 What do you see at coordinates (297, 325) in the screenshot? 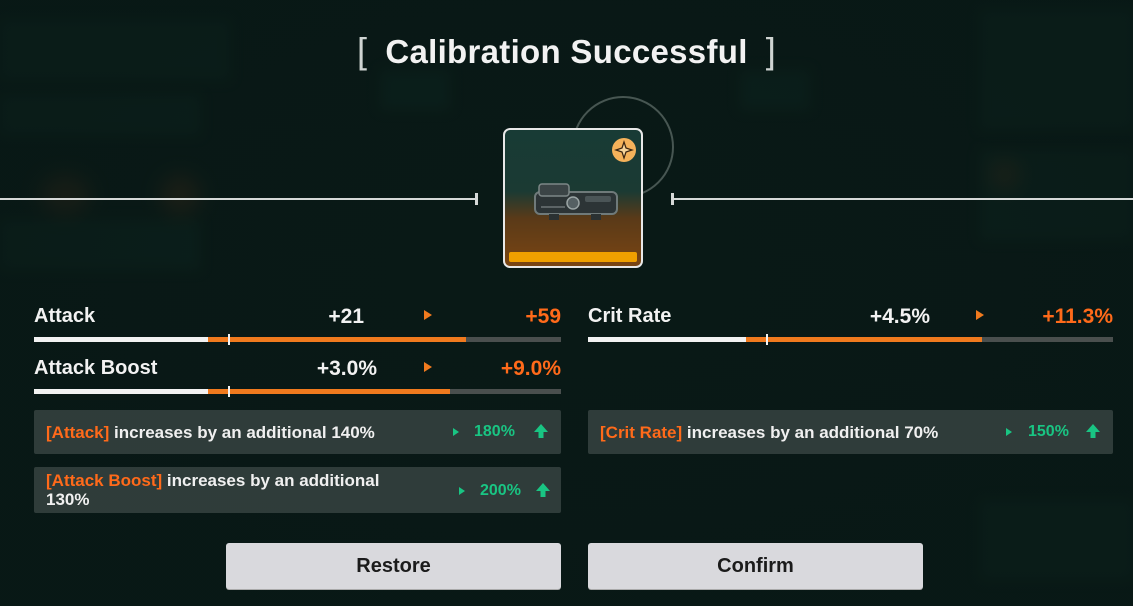
I see `stat-row-attack: Attack +21 +59` at bounding box center [297, 325].